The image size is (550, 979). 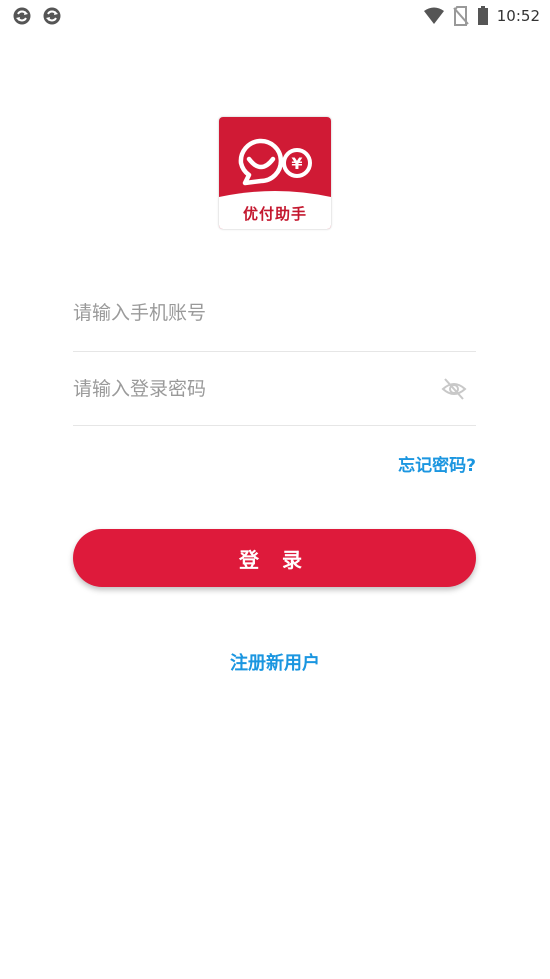 I want to click on status-bar-left, so click(x=31, y=16).